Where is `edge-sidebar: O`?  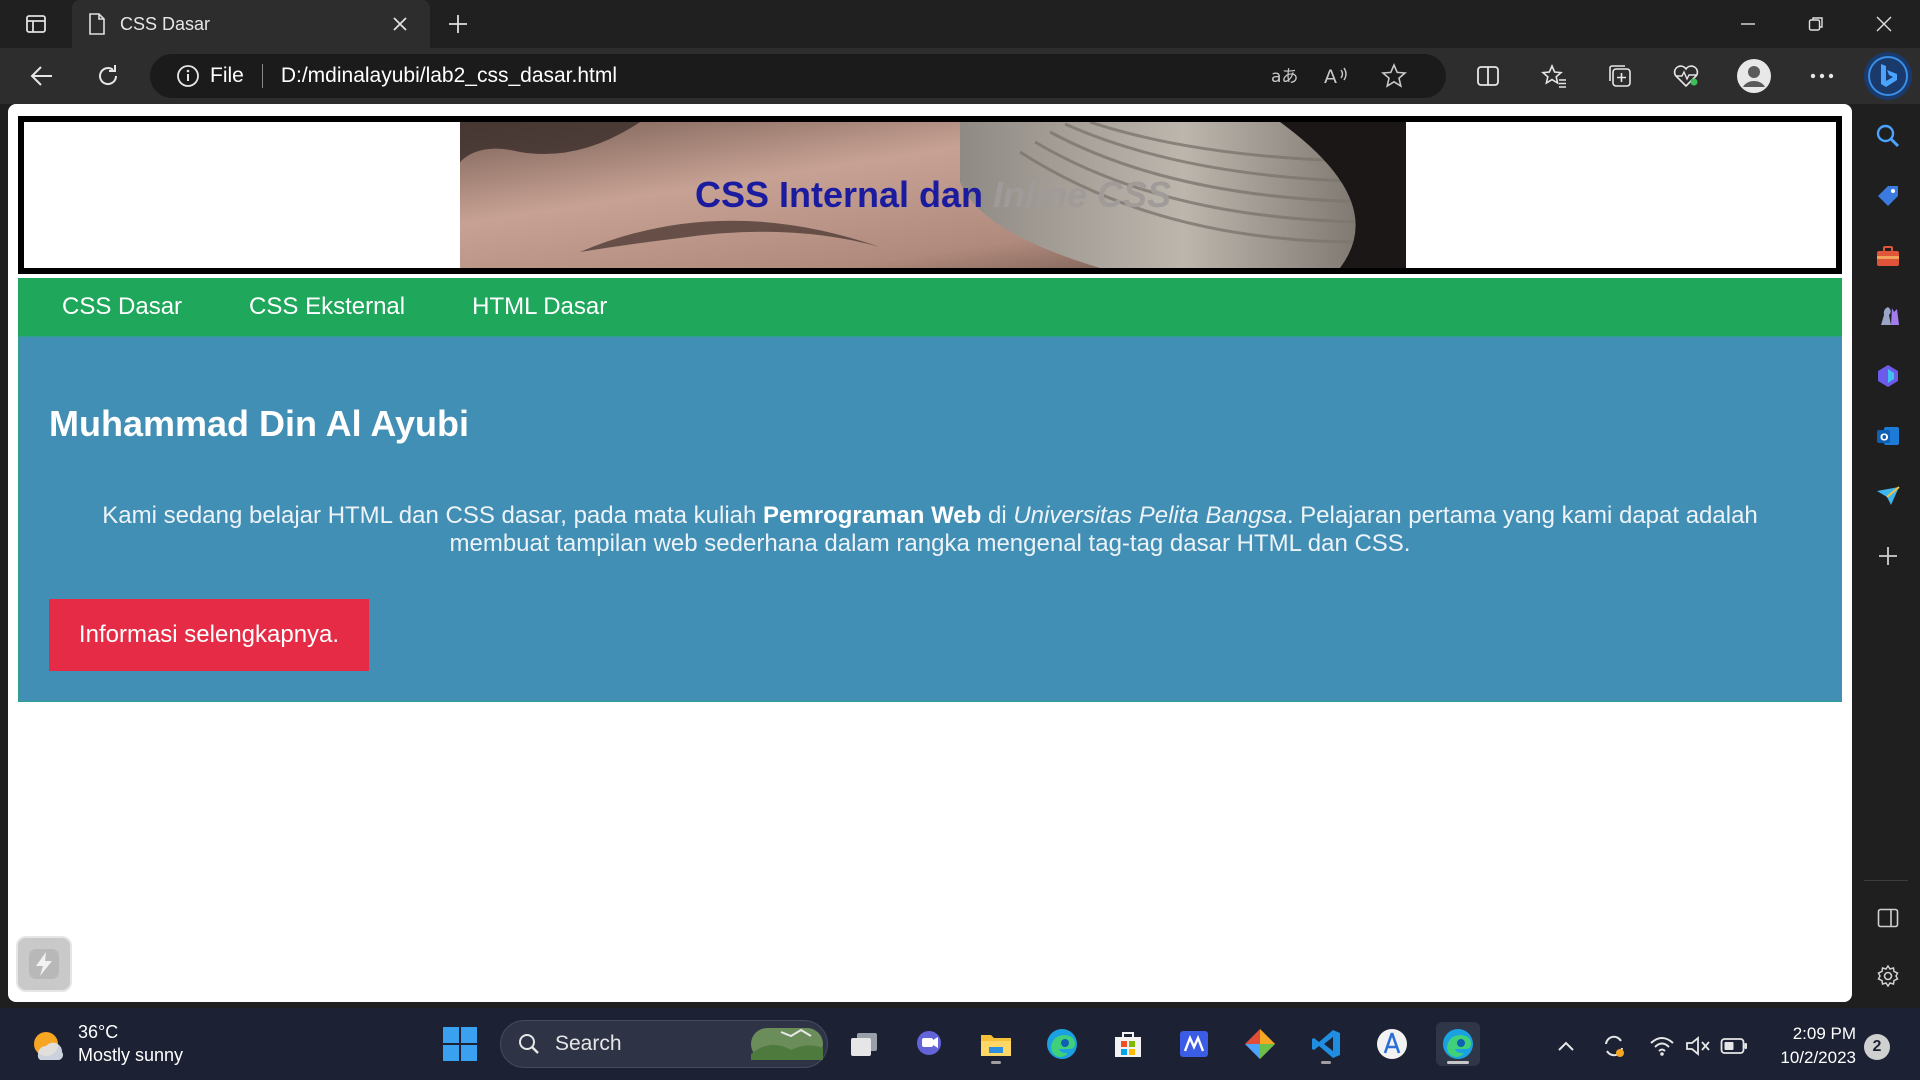 edge-sidebar: O is located at coordinates (1888, 556).